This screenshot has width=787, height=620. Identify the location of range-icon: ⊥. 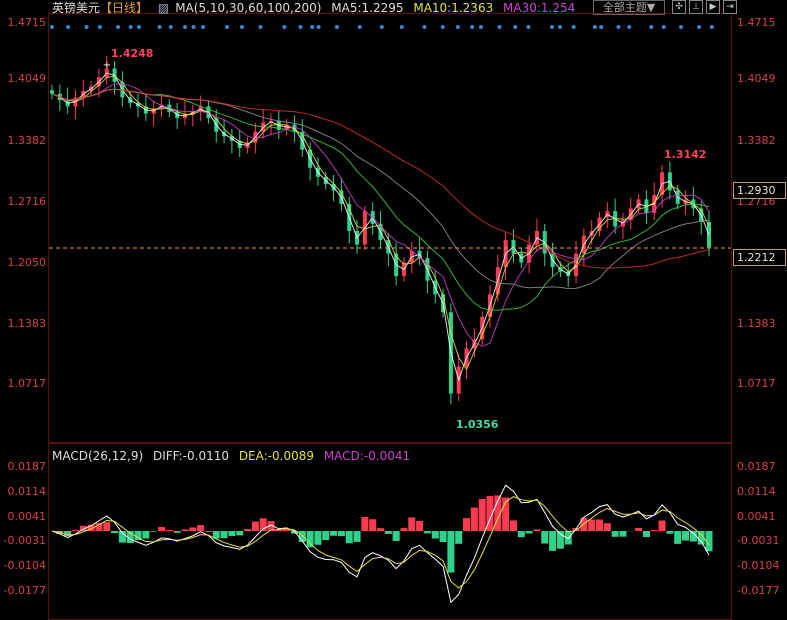
(696, 7).